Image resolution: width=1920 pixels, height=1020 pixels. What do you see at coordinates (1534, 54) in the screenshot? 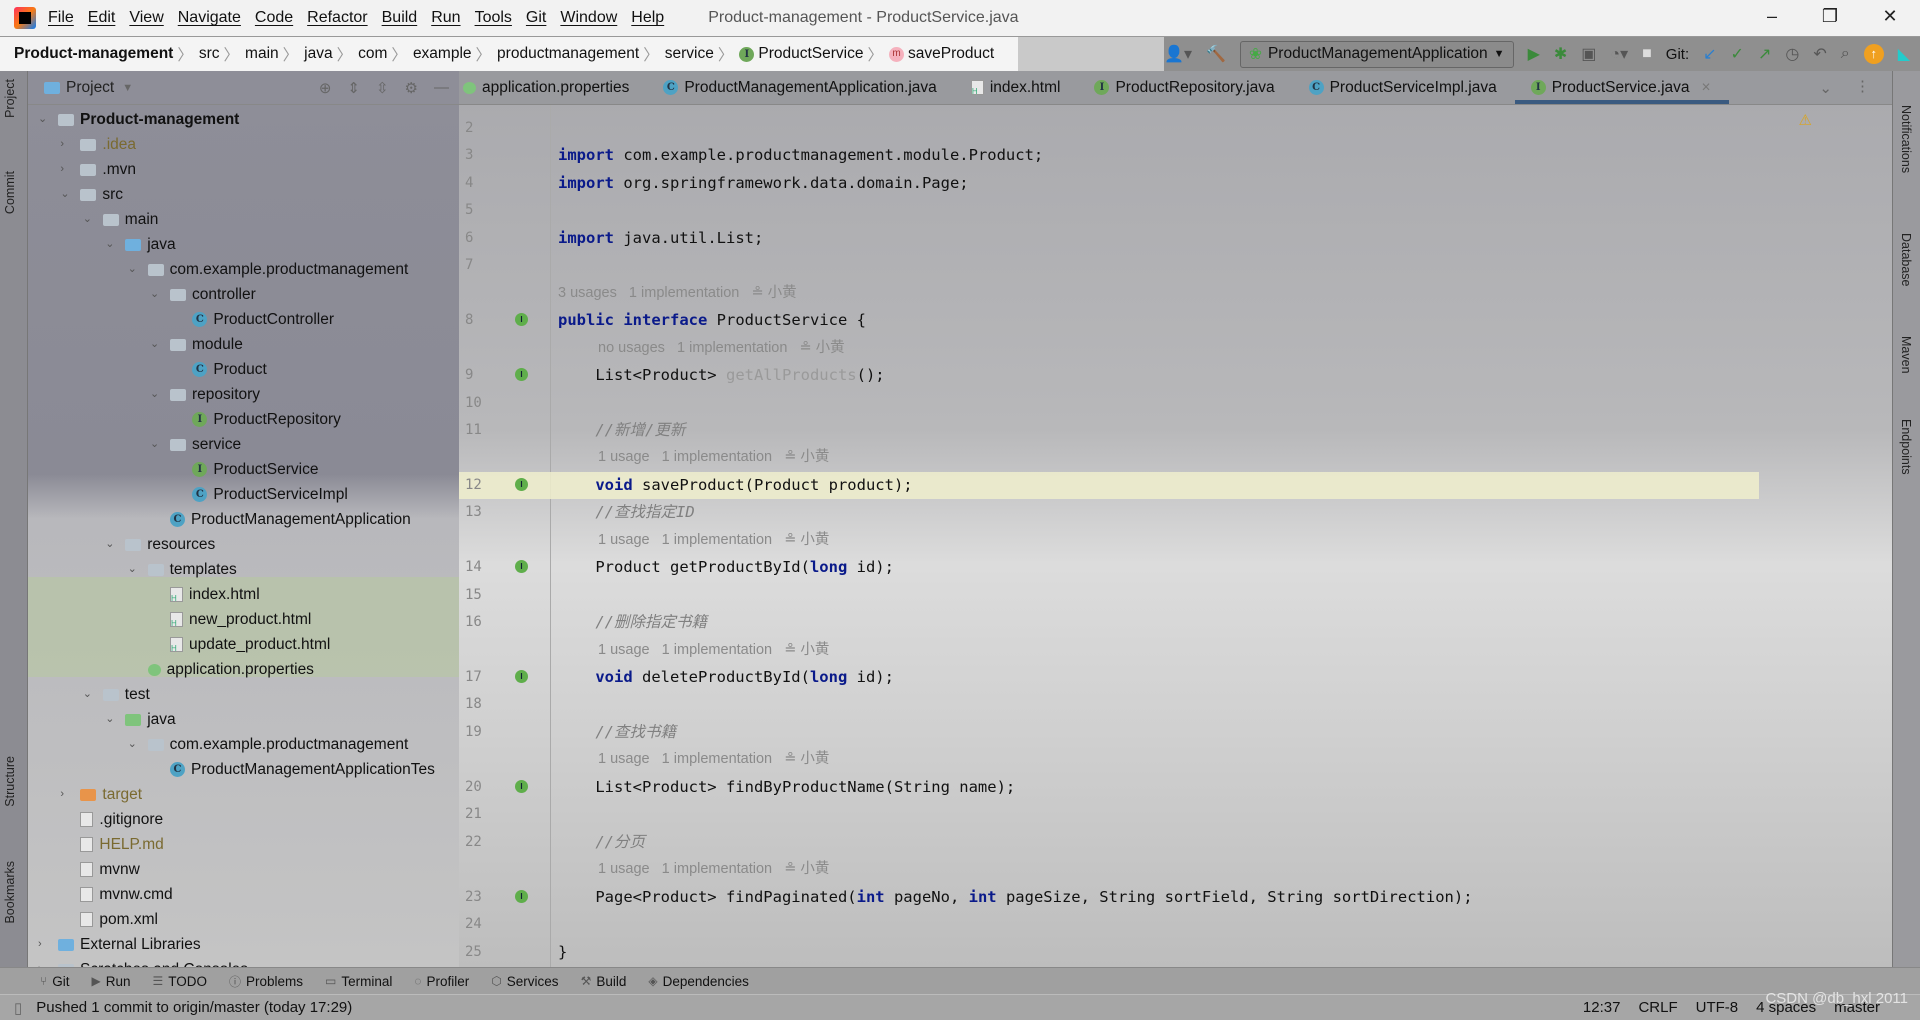
I see `run-icon: ▶` at bounding box center [1534, 54].